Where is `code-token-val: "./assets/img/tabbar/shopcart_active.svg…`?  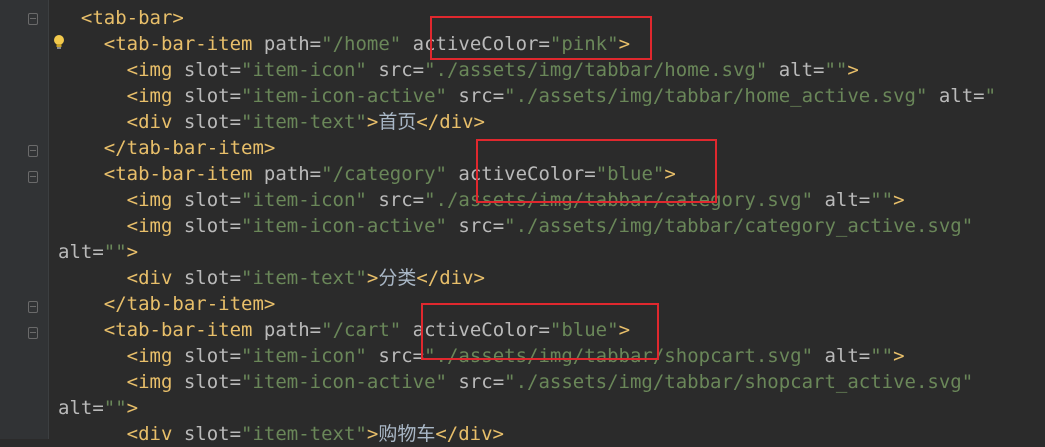
code-token-val: "./assets/img/tabbar/shopcart_active.svg… is located at coordinates (739, 382).